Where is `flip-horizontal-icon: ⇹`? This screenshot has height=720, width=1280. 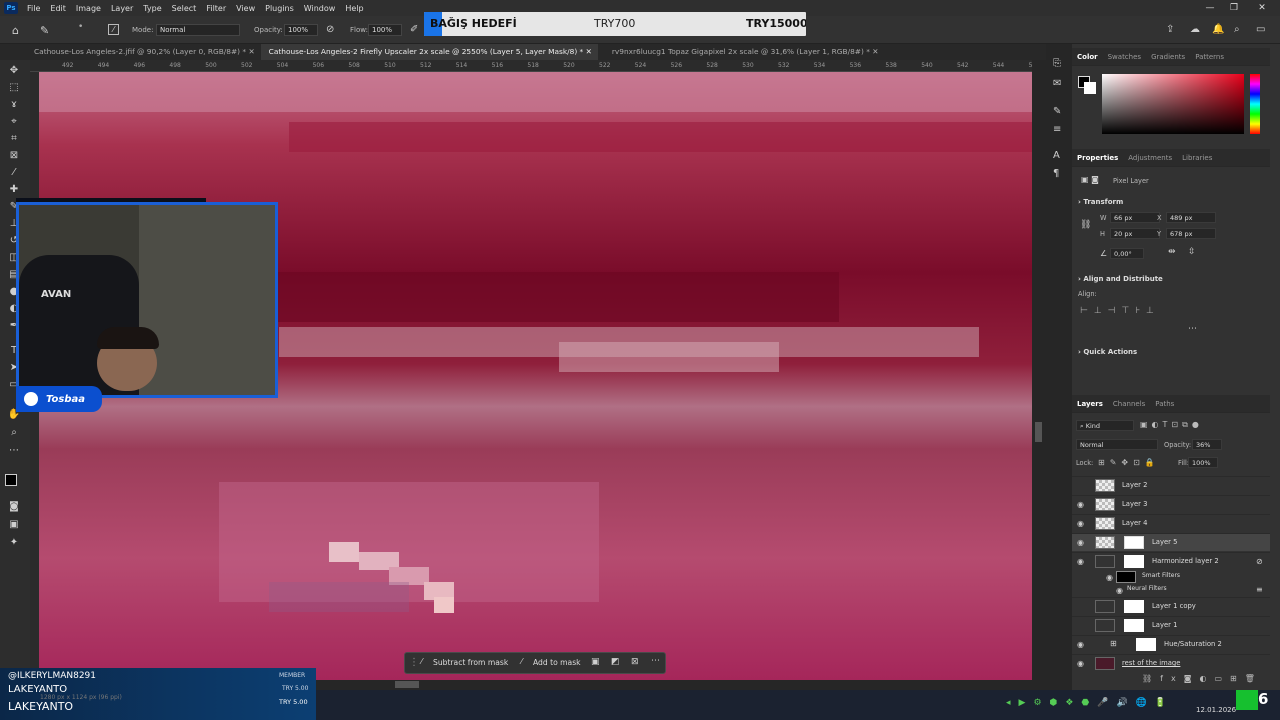
flip-horizontal-icon: ⇹ is located at coordinates (1172, 252).